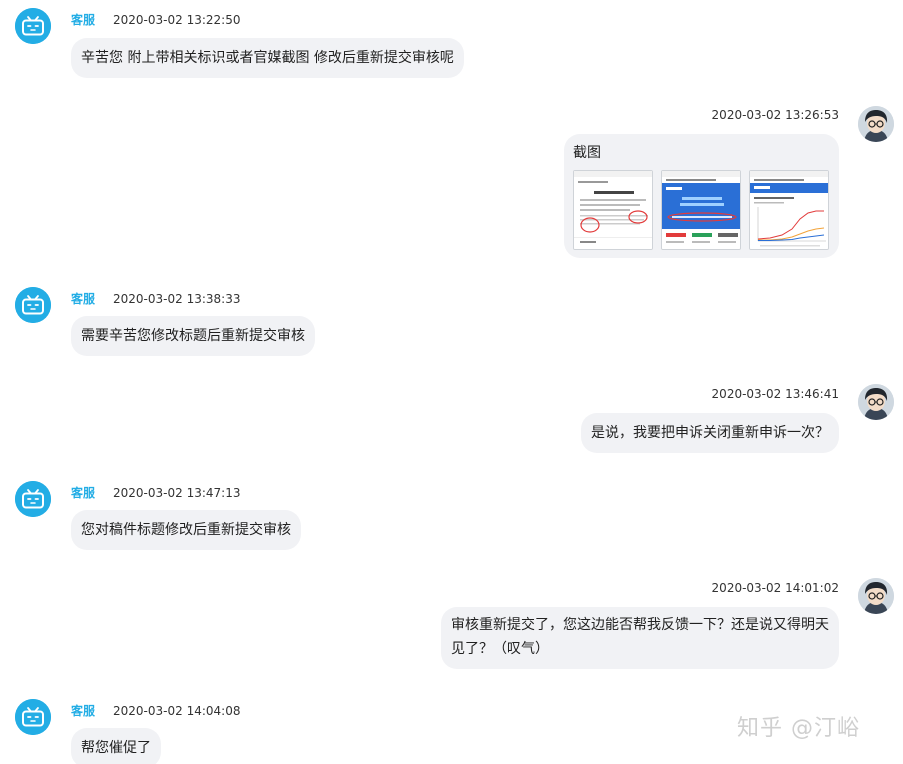 The height and width of the screenshot is (764, 903). I want to click on message-time: 2020-03-02 14:04:08, so click(177, 711).